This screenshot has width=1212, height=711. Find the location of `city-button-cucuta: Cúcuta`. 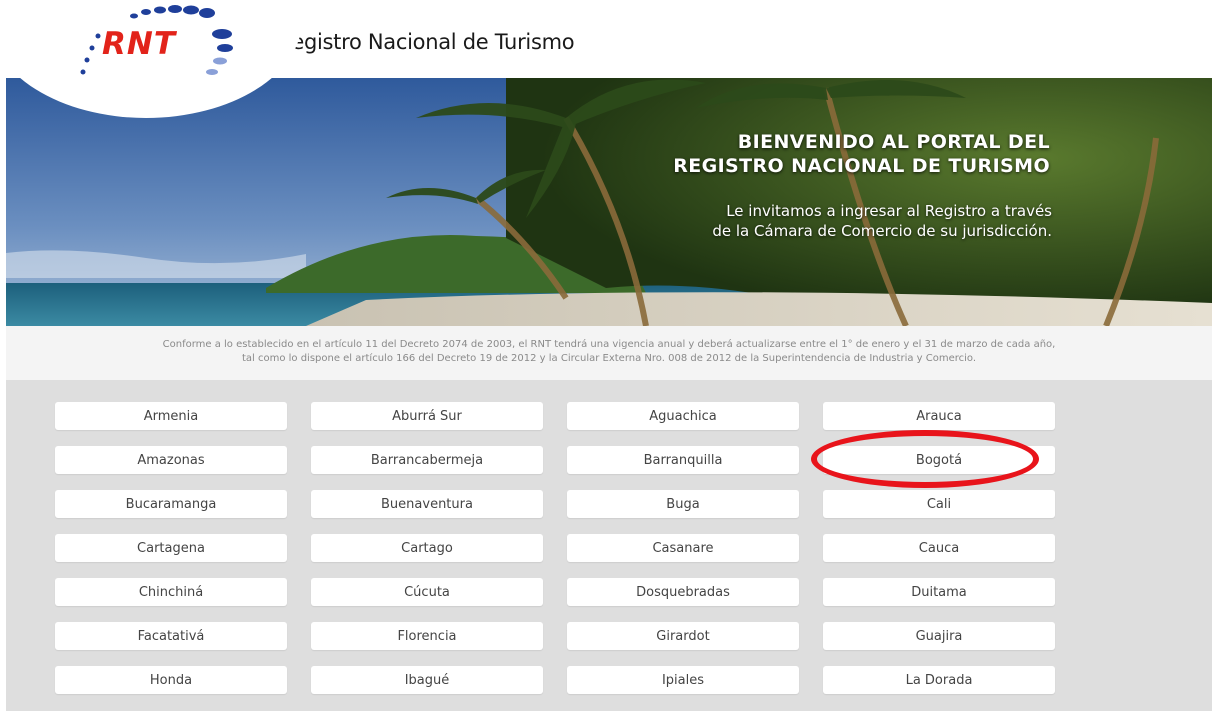

city-button-cucuta: Cúcuta is located at coordinates (427, 592).